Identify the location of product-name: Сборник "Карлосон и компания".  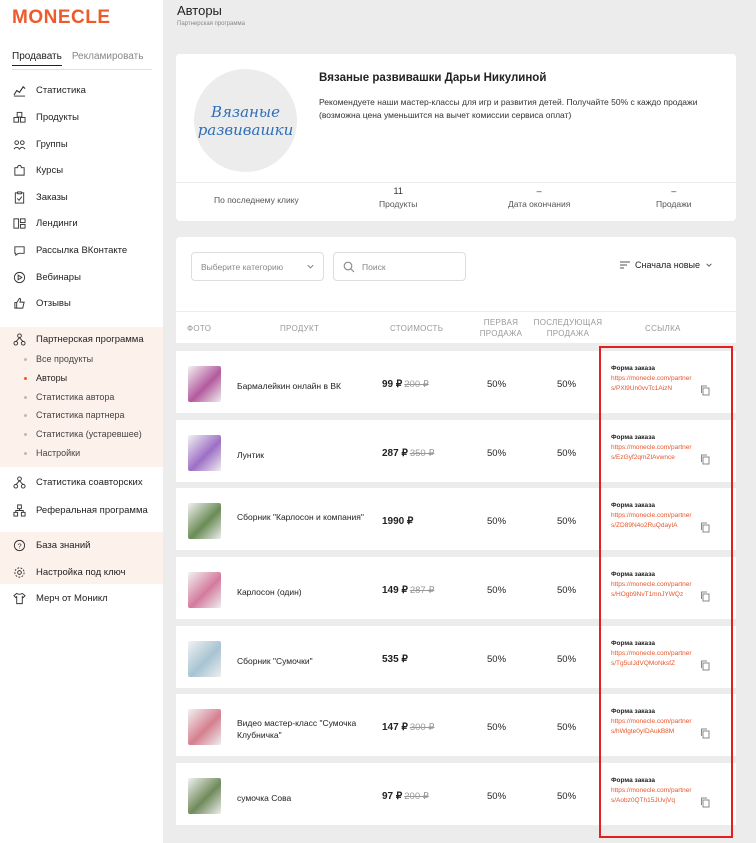
(302, 517).